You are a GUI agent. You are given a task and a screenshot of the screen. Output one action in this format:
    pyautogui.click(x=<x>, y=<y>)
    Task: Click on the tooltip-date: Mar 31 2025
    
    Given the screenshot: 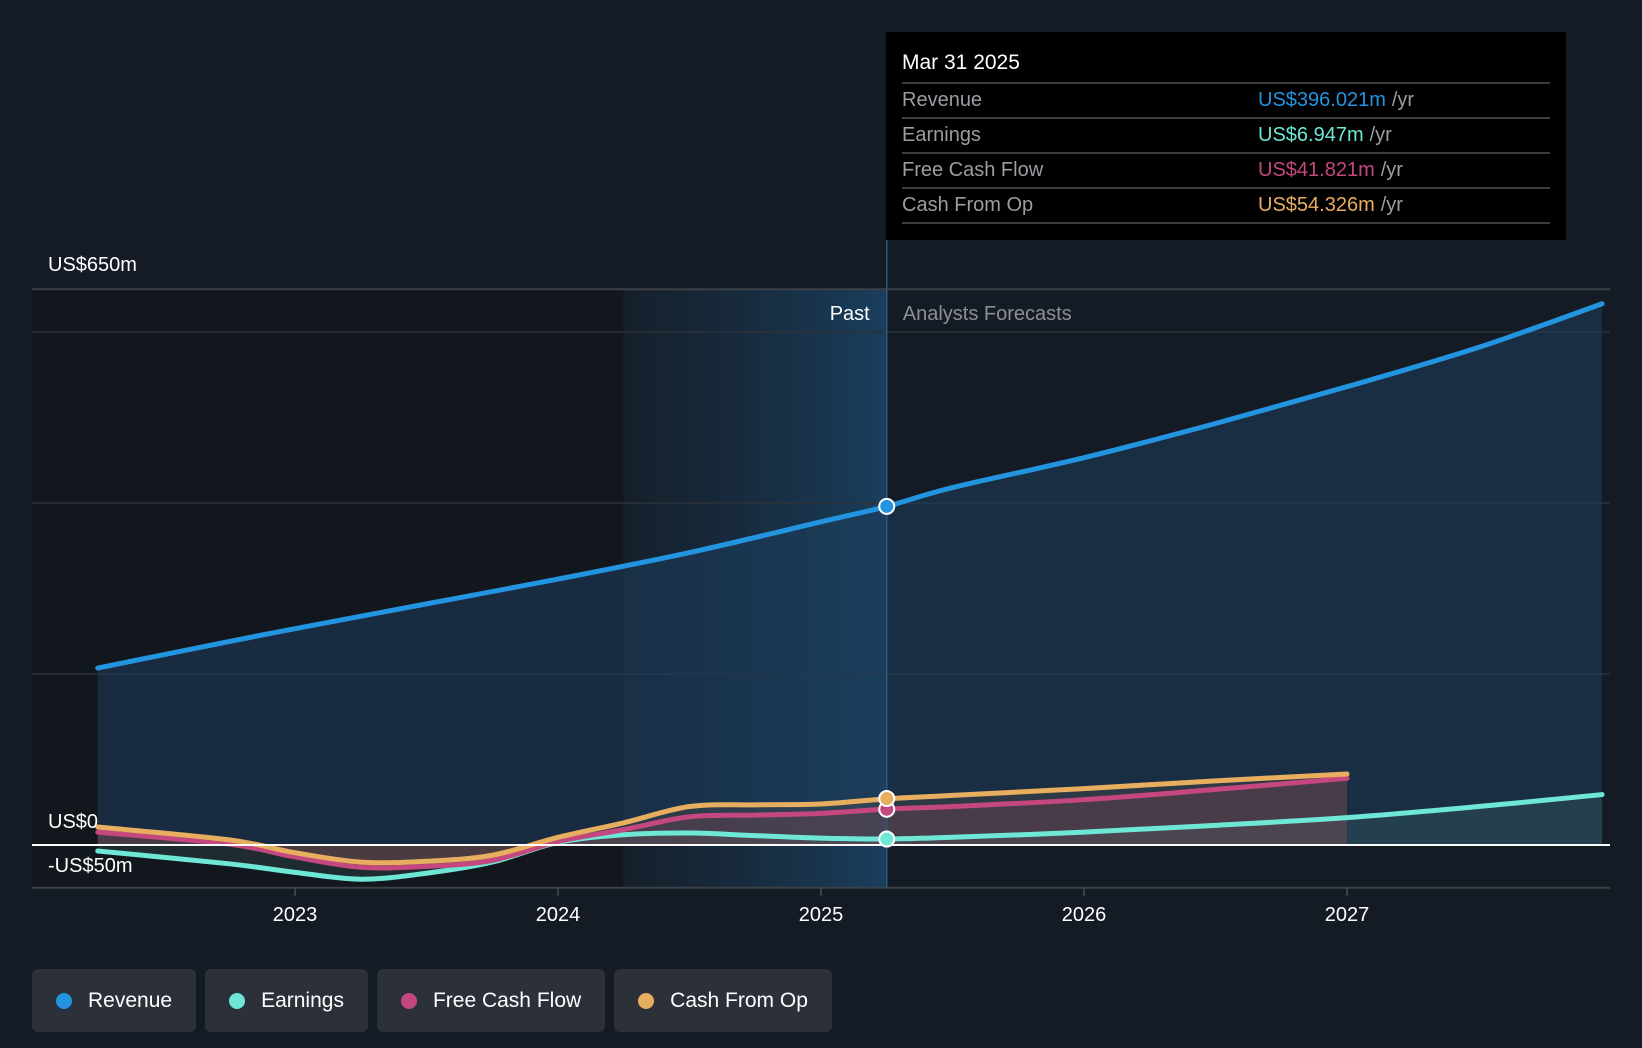 What is the action you would take?
    pyautogui.click(x=1226, y=65)
    